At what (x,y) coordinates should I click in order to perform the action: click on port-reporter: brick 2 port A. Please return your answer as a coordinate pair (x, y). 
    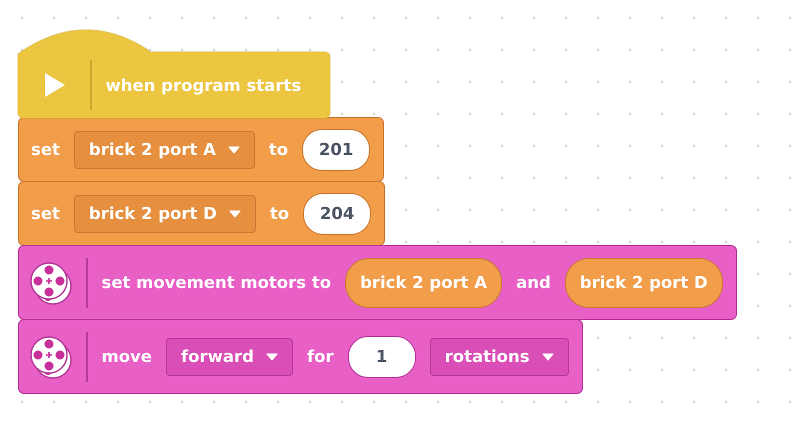
    Looking at the image, I should click on (423, 283).